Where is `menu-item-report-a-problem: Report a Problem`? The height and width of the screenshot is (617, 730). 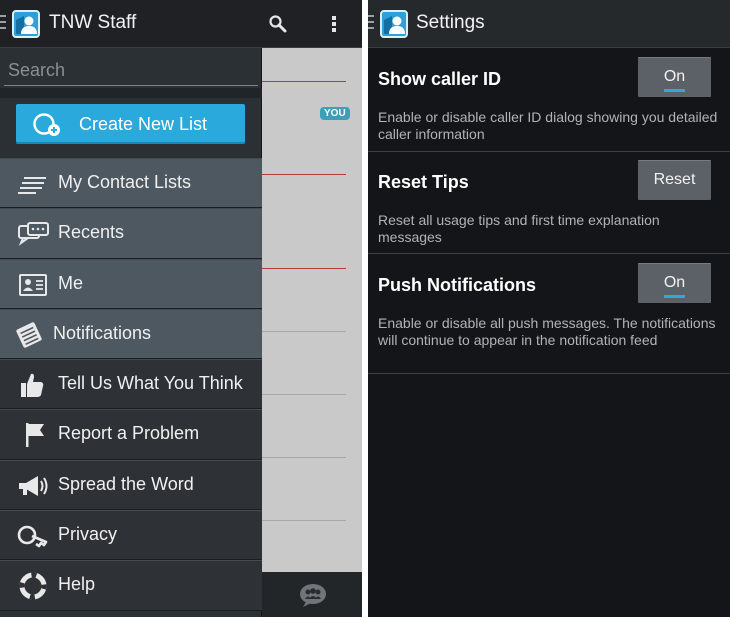 menu-item-report-a-problem: Report a Problem is located at coordinates (131, 434).